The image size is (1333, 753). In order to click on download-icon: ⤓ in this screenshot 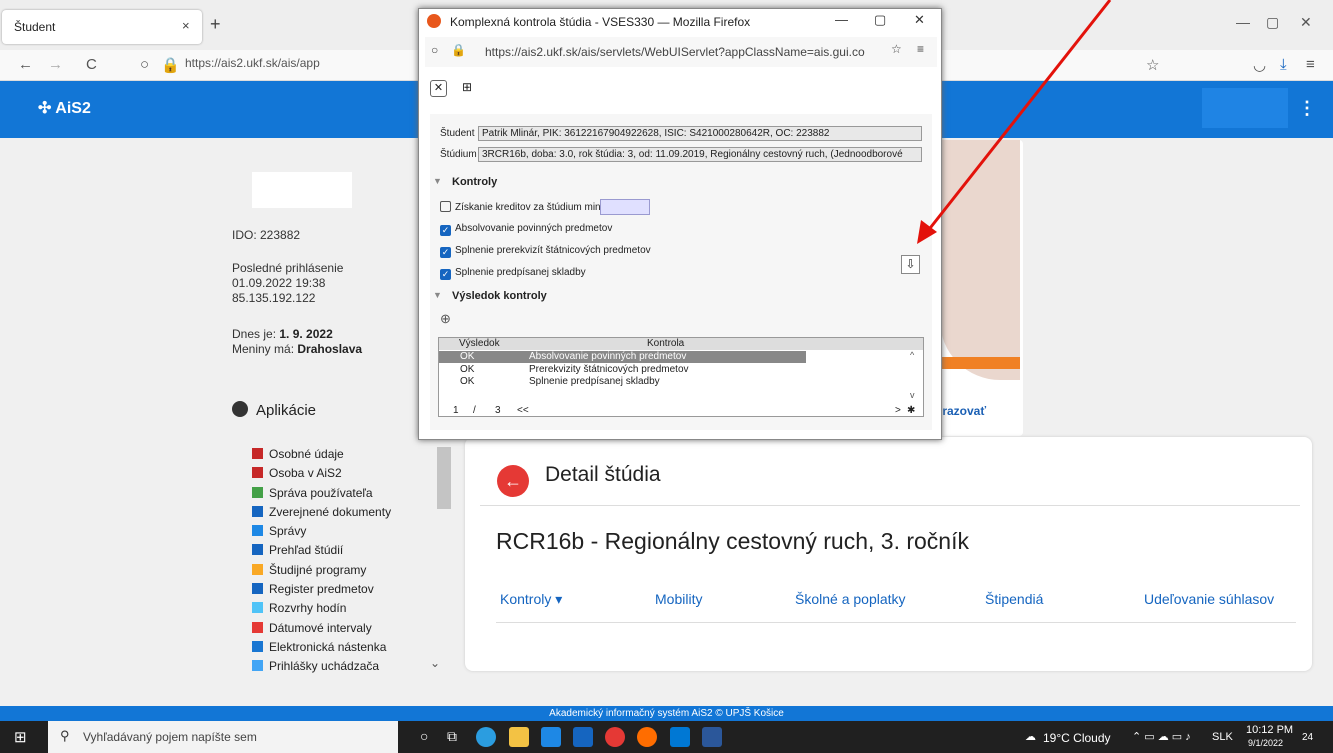, I will do `click(1283, 64)`.